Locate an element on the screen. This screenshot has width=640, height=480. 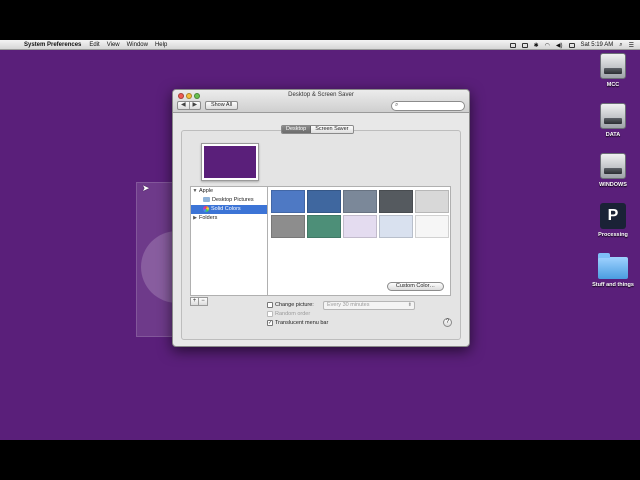
status-box-icon is located at coordinates (512, 45).